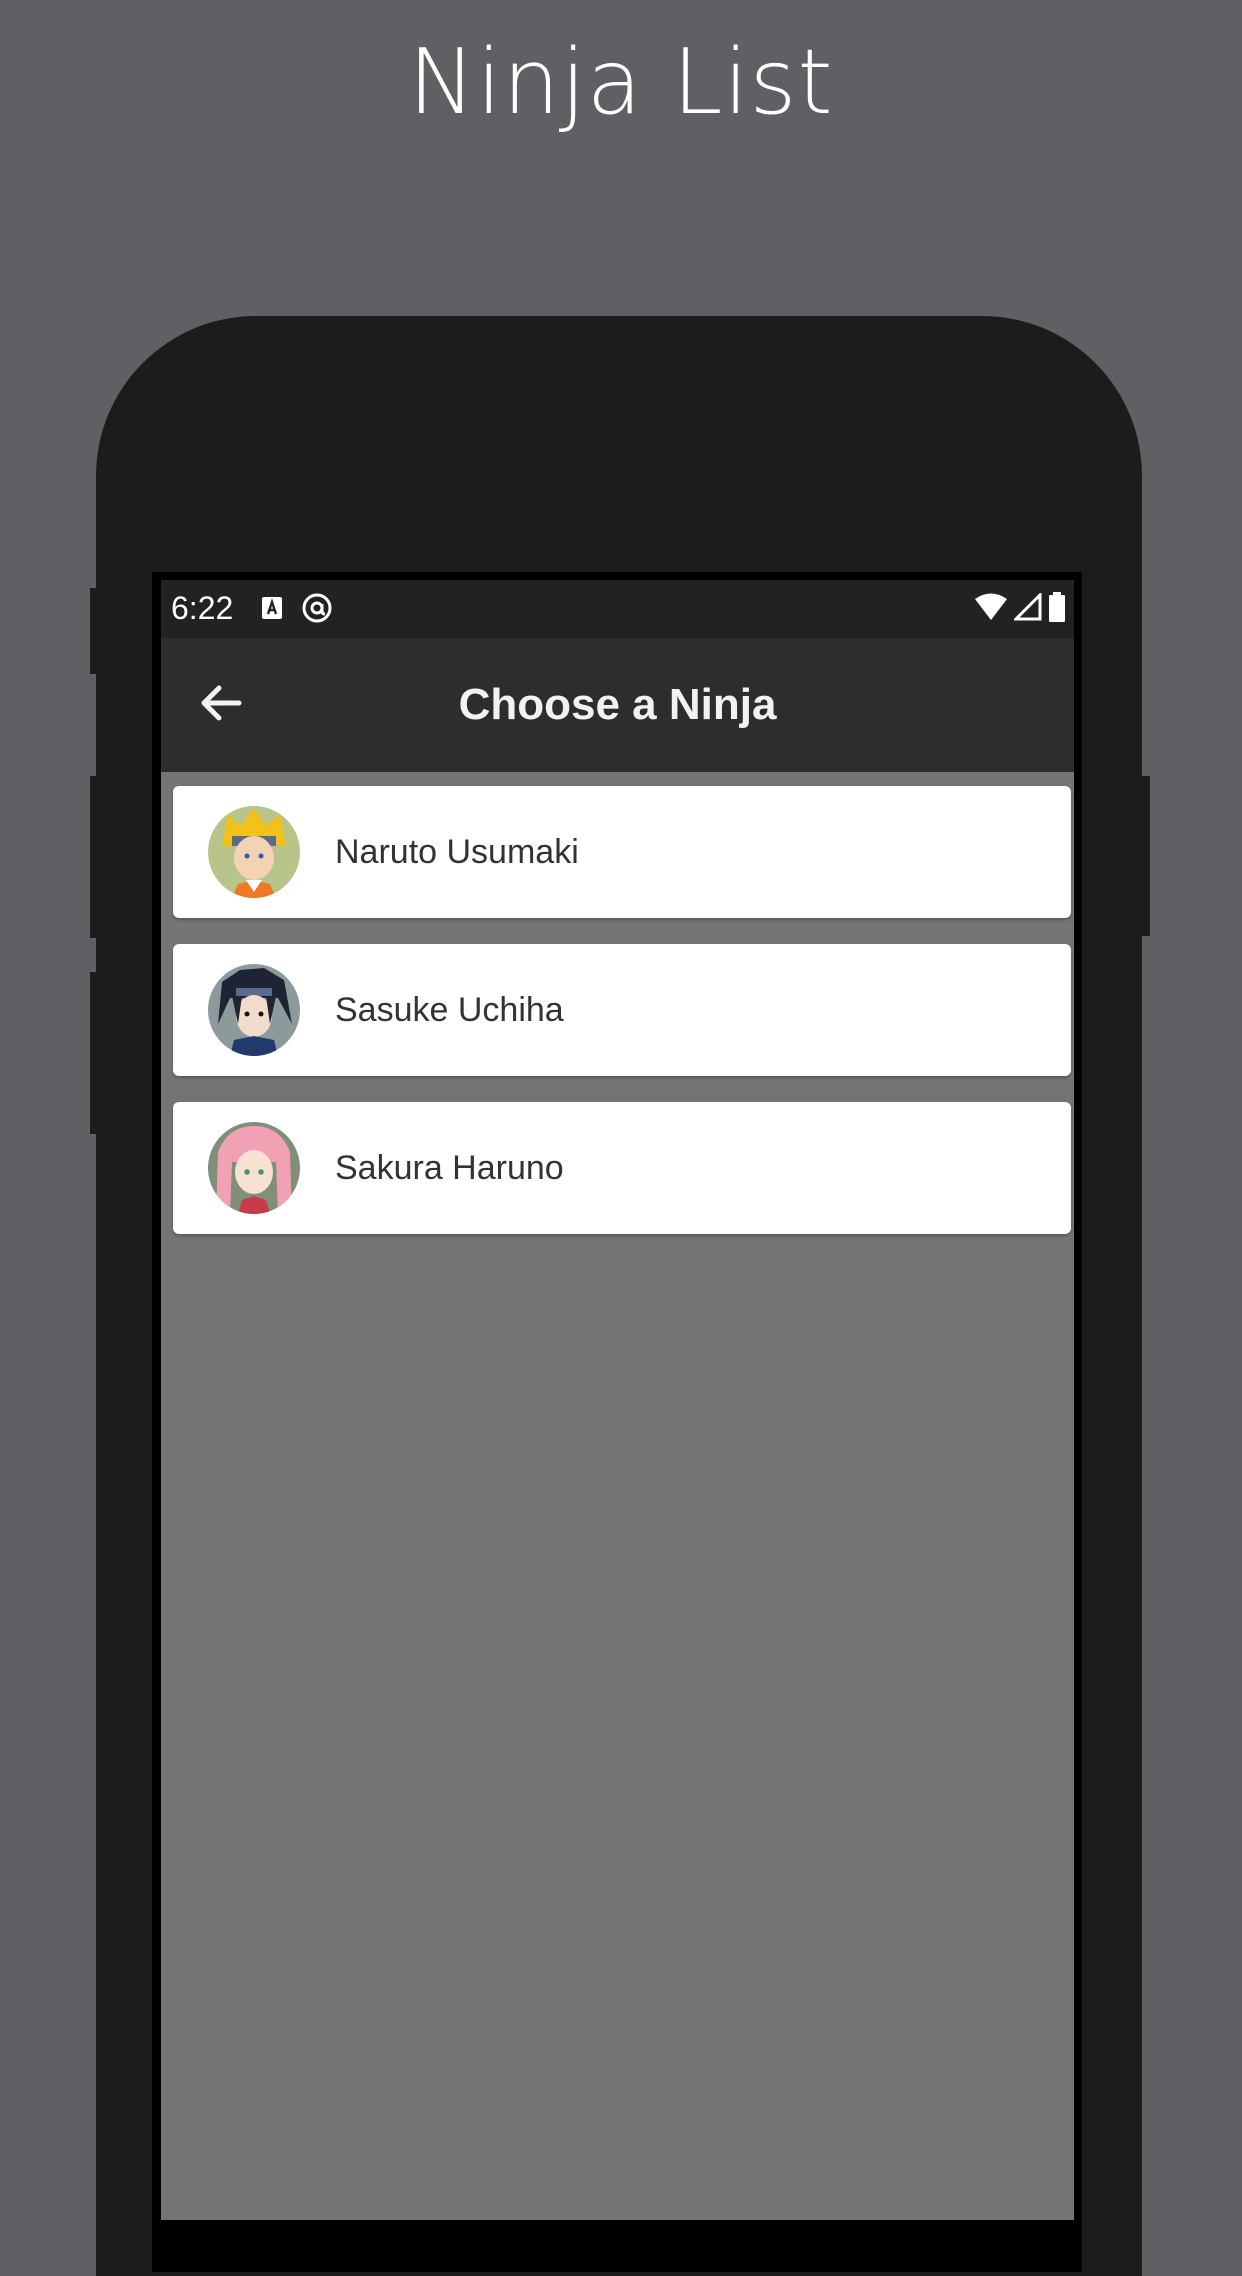 This screenshot has width=1242, height=2276. Describe the element at coordinates (202, 608) in the screenshot. I see `status-time: 6:22` at that location.